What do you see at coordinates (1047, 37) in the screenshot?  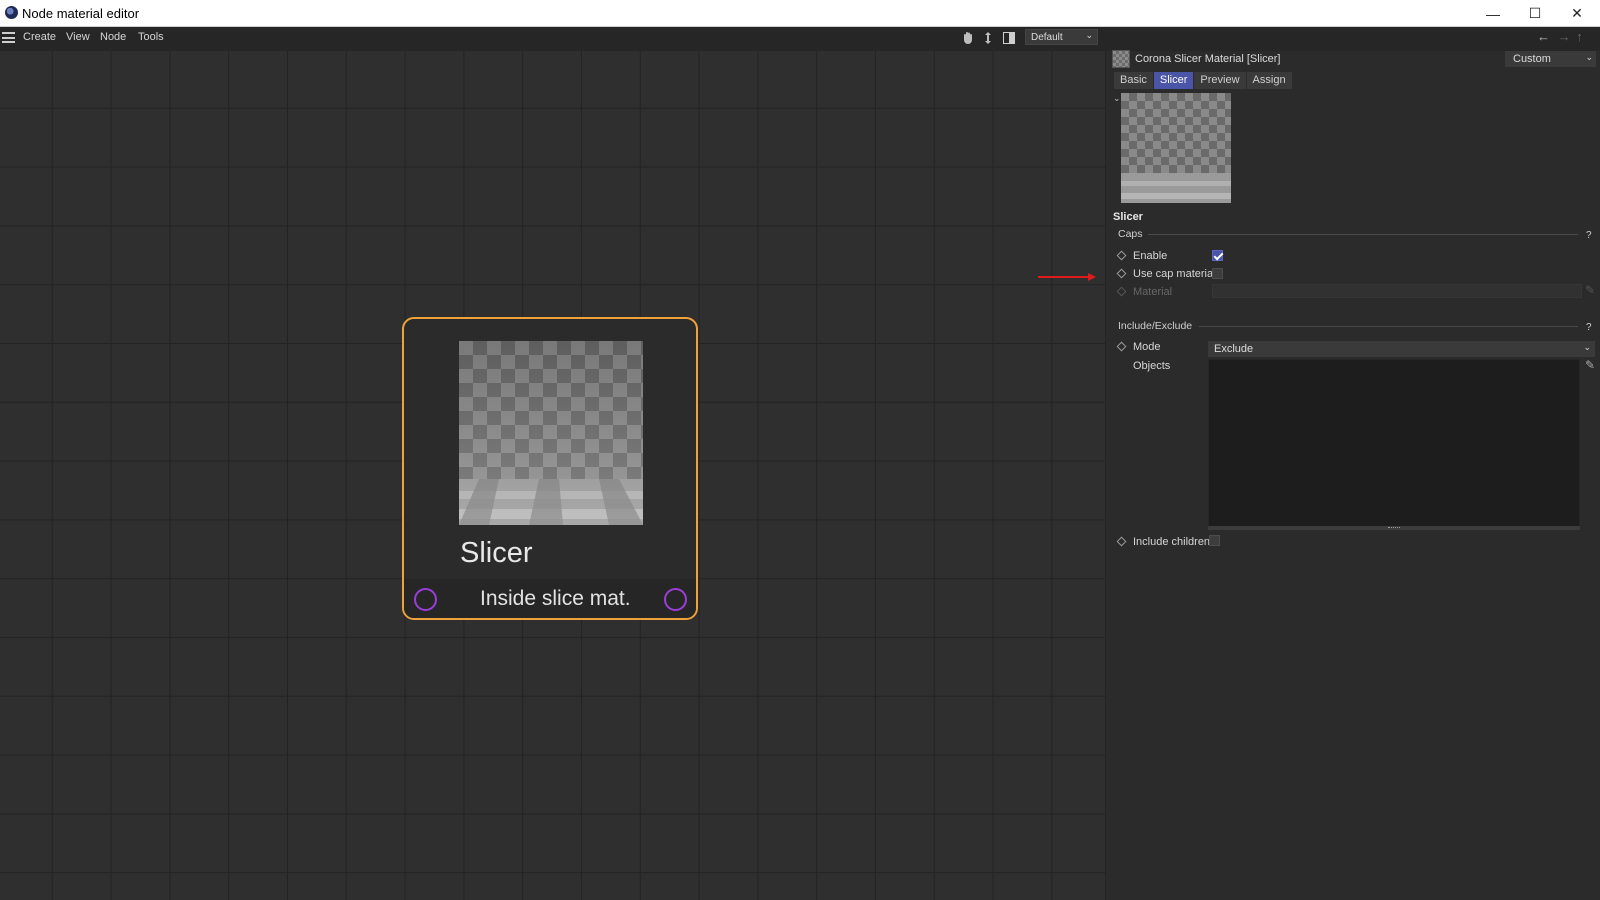 I see `layout-dropdown-value: Default` at bounding box center [1047, 37].